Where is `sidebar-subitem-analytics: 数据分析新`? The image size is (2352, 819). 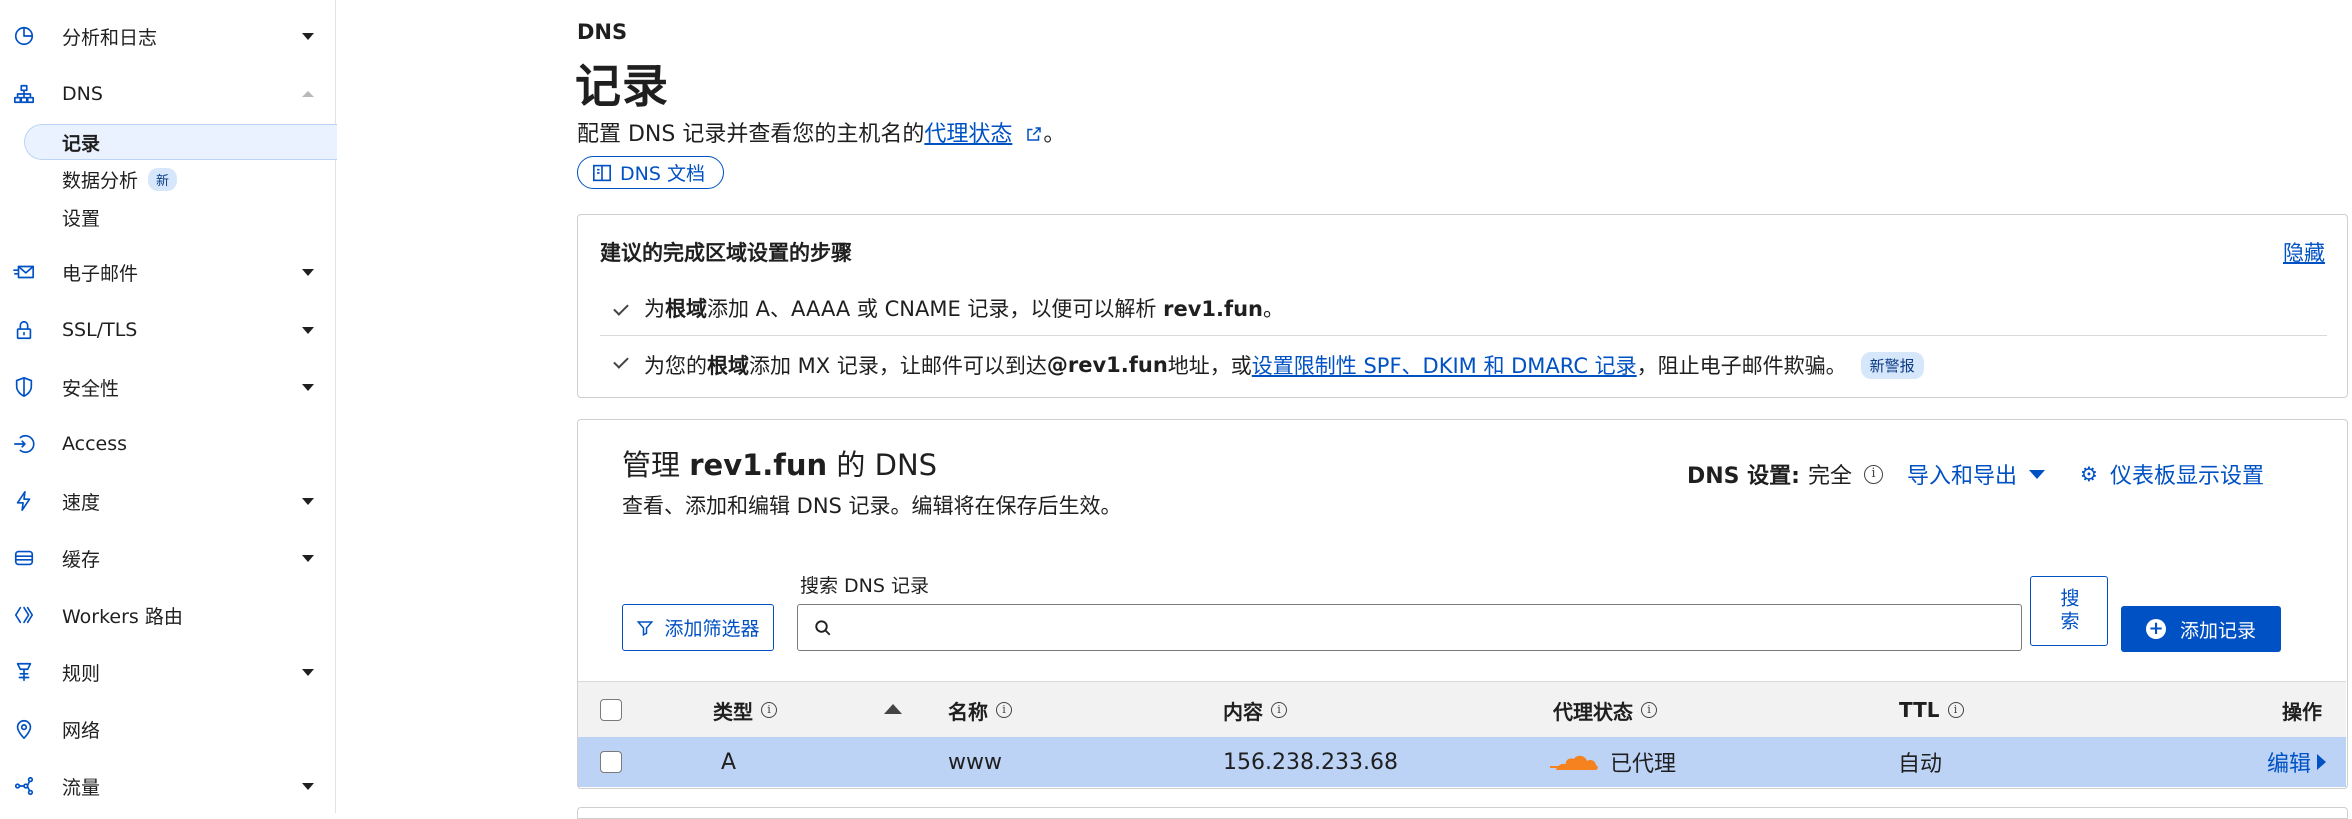
sidebar-subitem-analytics: 数据分析新 is located at coordinates (120, 179).